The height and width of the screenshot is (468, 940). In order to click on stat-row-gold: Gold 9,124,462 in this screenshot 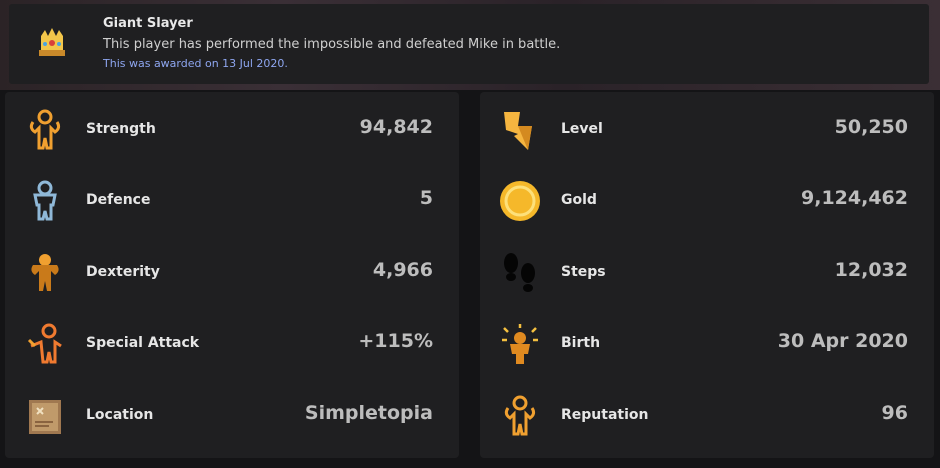, I will do `click(707, 203)`.